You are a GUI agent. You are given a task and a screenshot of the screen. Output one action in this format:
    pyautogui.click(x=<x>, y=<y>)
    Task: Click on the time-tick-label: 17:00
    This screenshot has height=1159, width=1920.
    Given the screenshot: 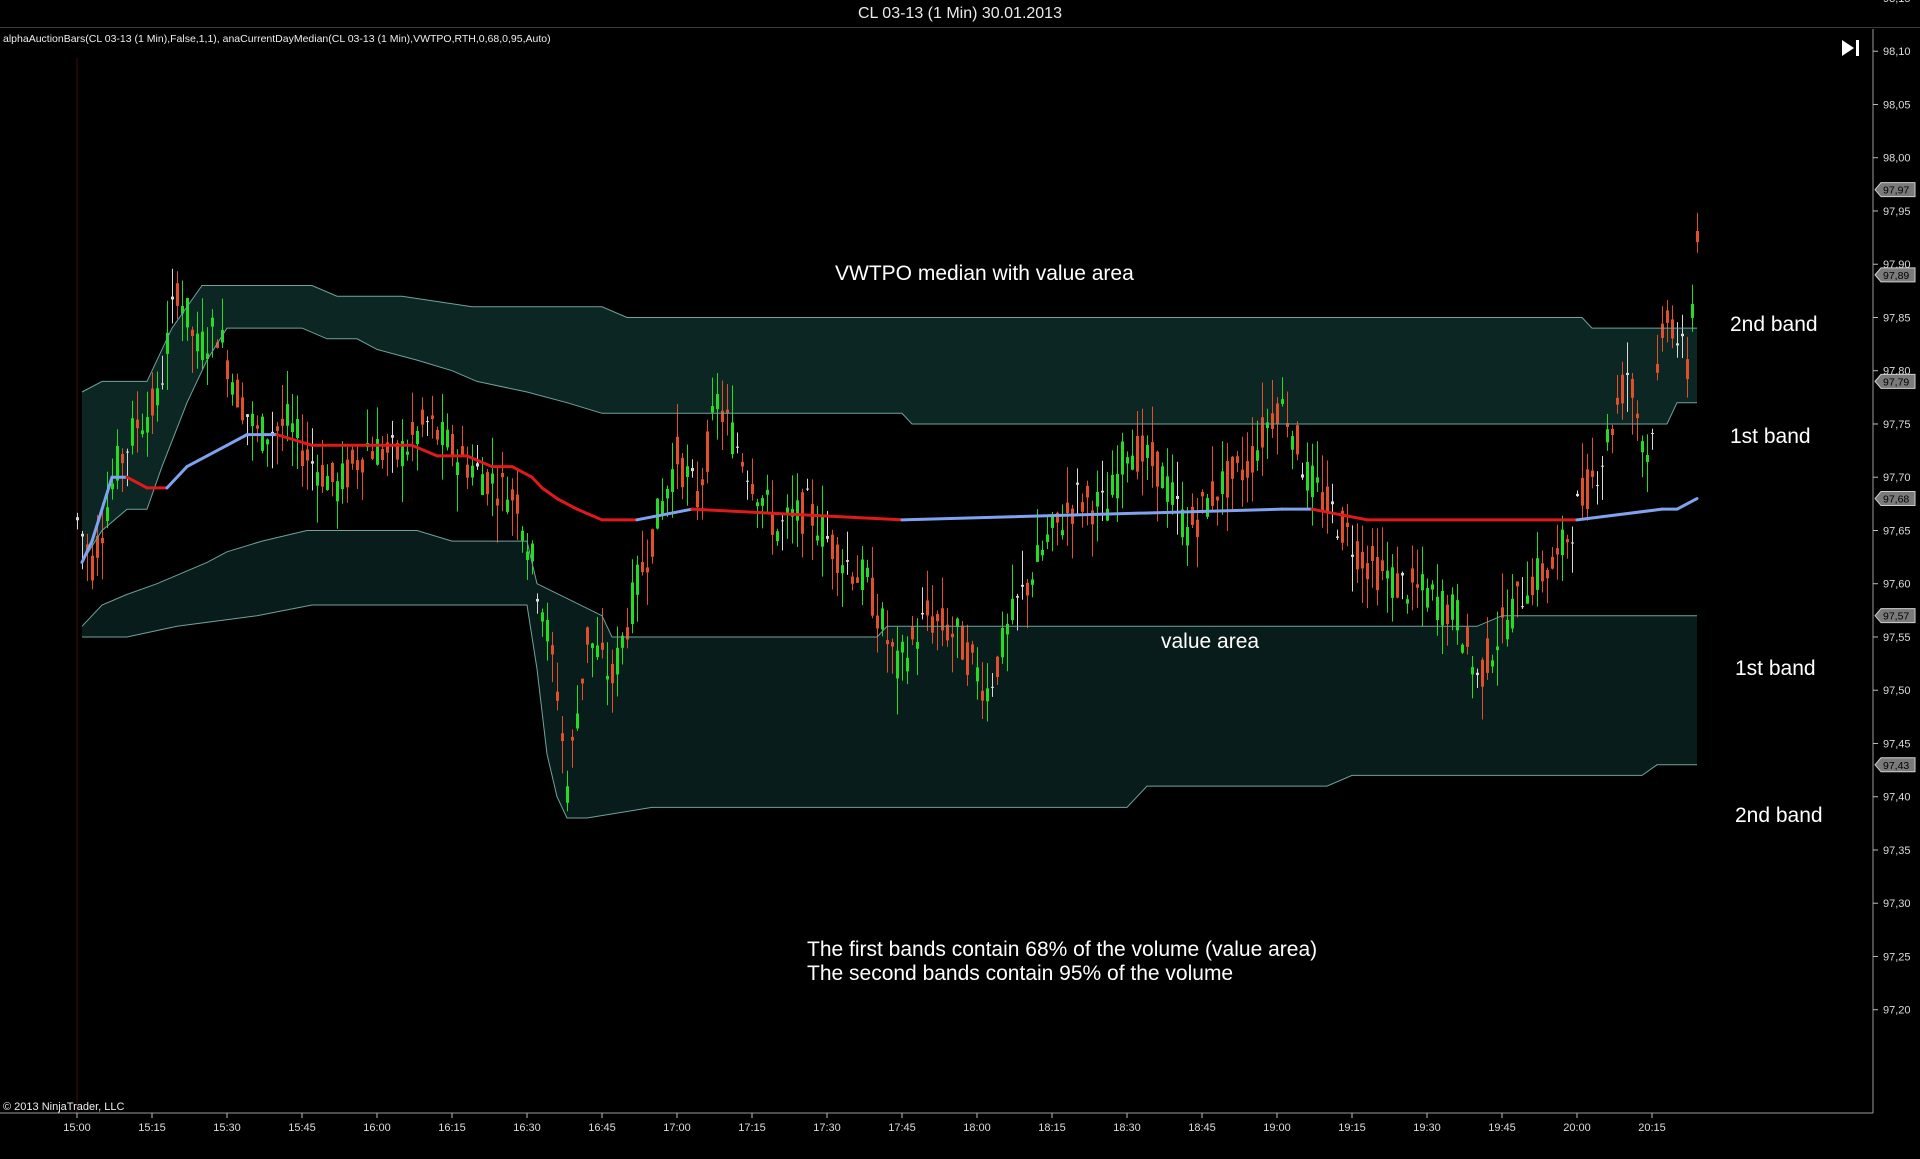 What is the action you would take?
    pyautogui.click(x=677, y=1128)
    